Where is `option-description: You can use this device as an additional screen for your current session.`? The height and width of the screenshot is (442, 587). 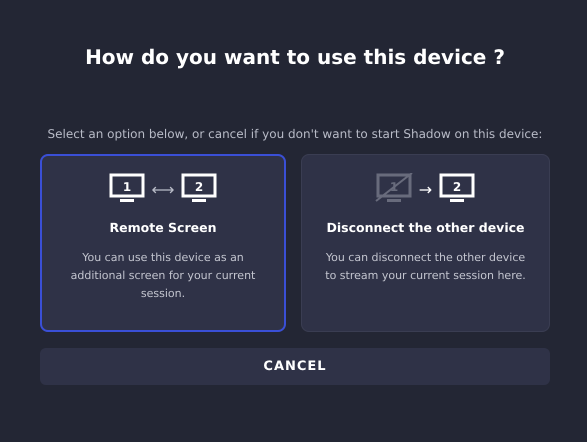 option-description: You can use this device as an additional screen for your current session. is located at coordinates (163, 276).